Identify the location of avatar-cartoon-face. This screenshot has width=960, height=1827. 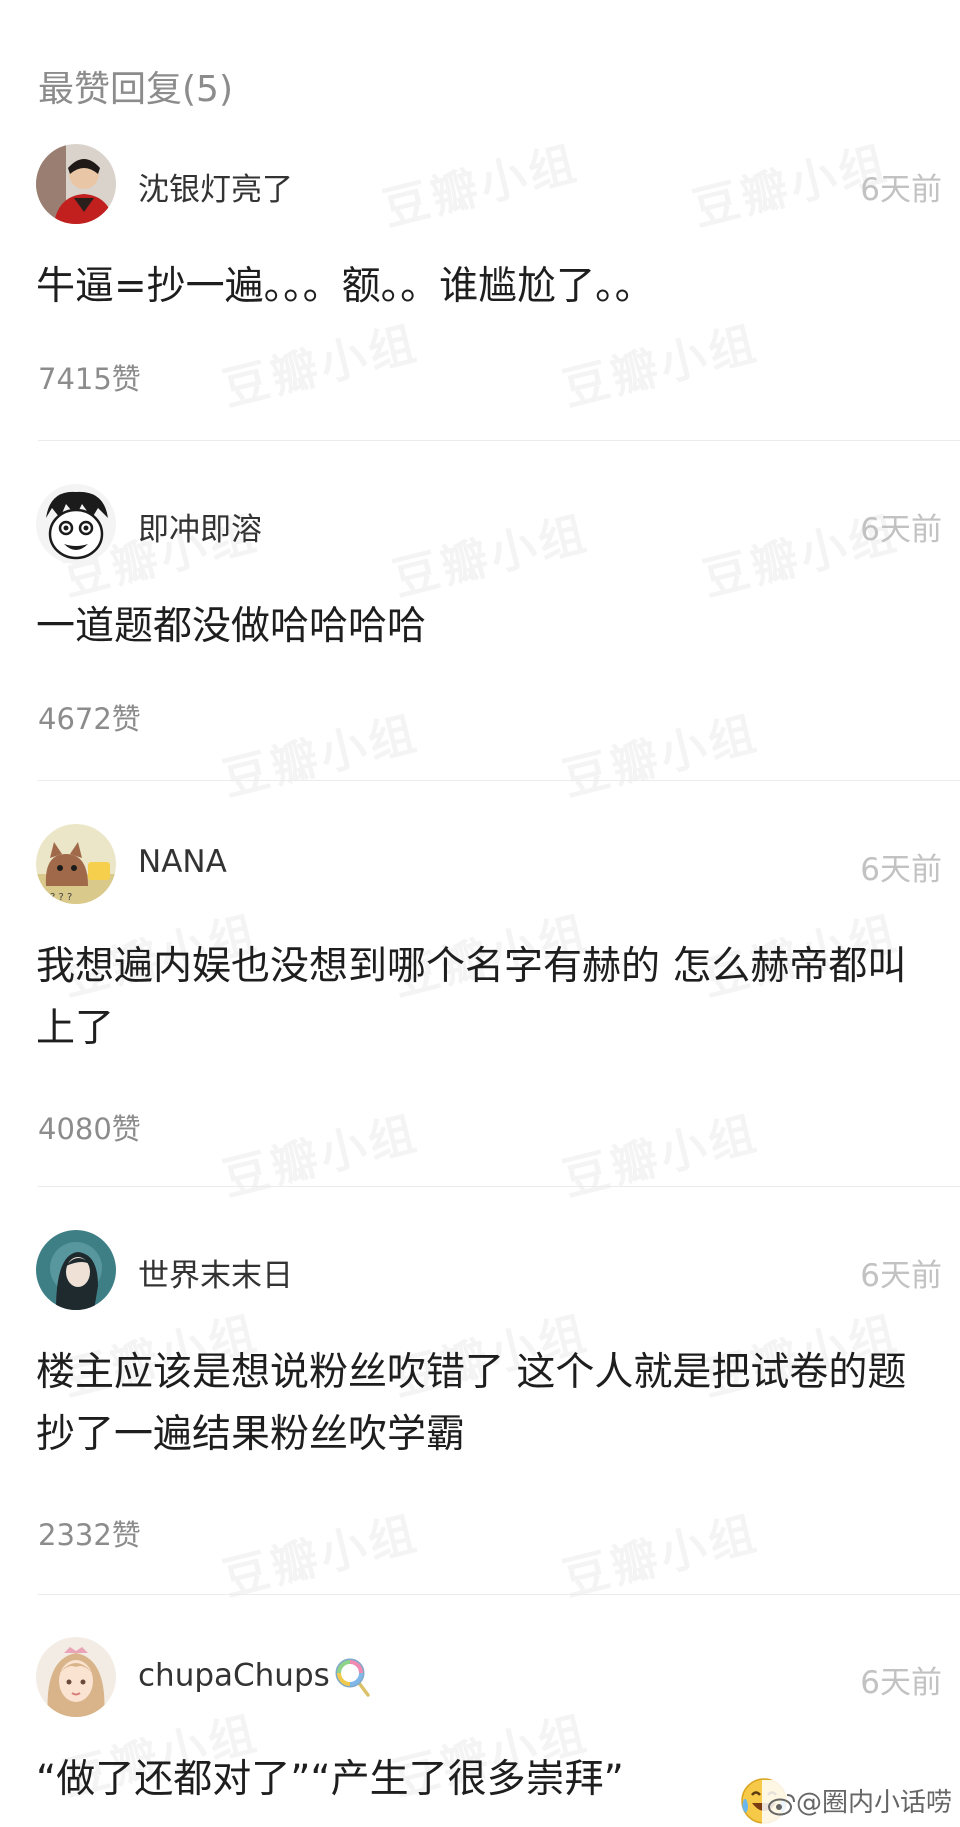
(76, 524).